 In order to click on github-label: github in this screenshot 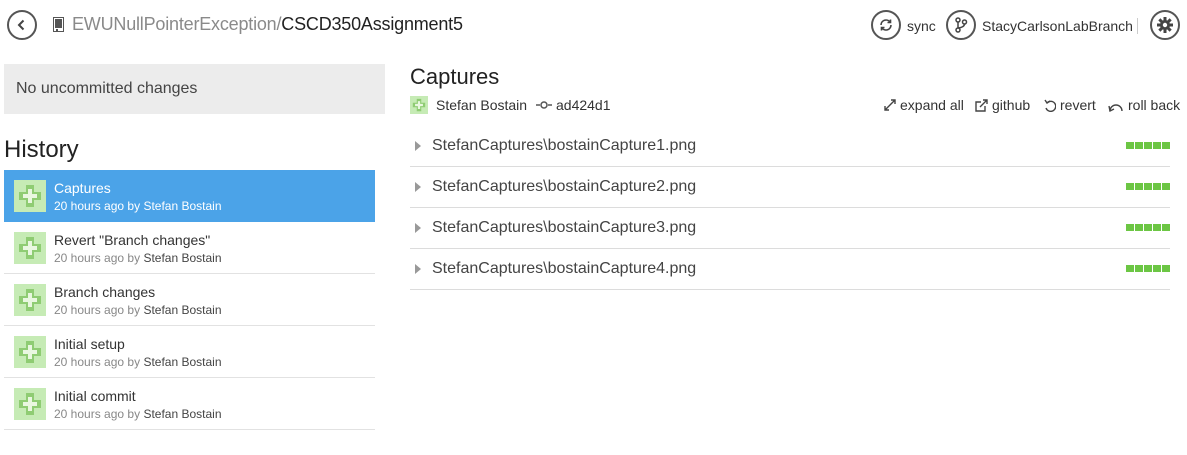, I will do `click(1011, 105)`.